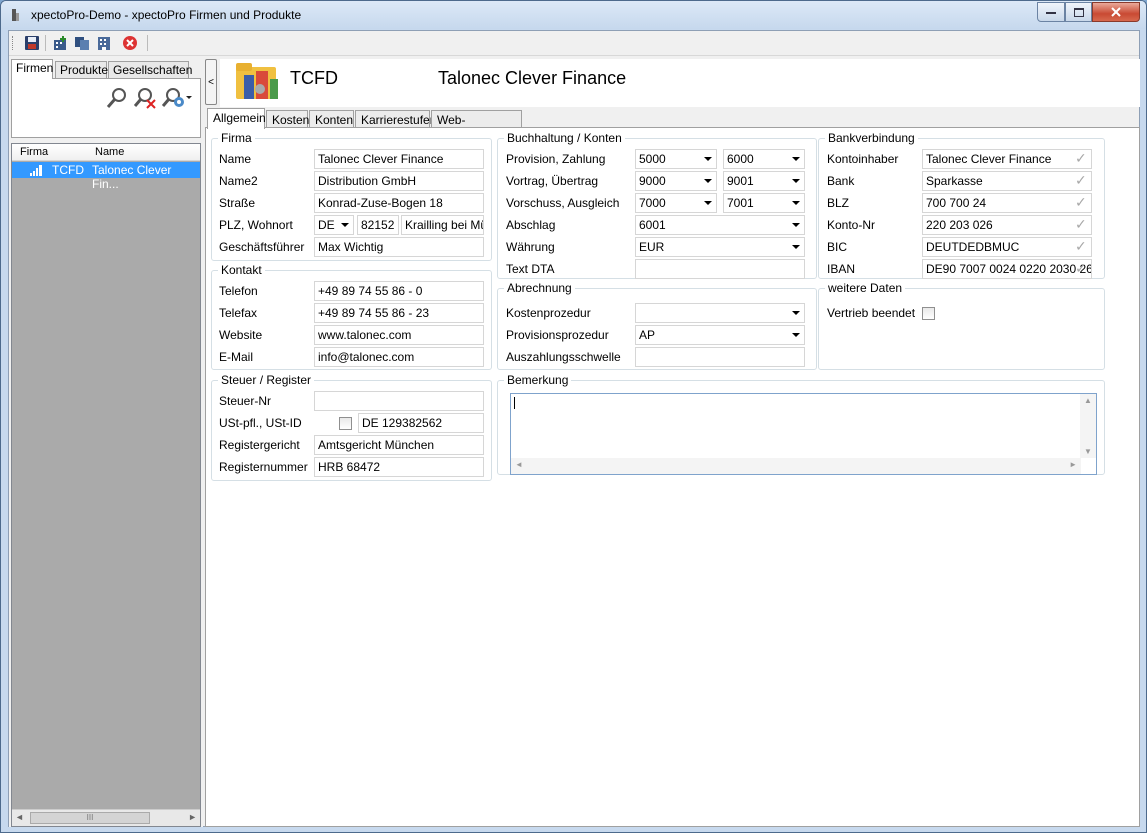 The height and width of the screenshot is (833, 1147). Describe the element at coordinates (117, 98) in the screenshot. I see `search-icon` at that location.